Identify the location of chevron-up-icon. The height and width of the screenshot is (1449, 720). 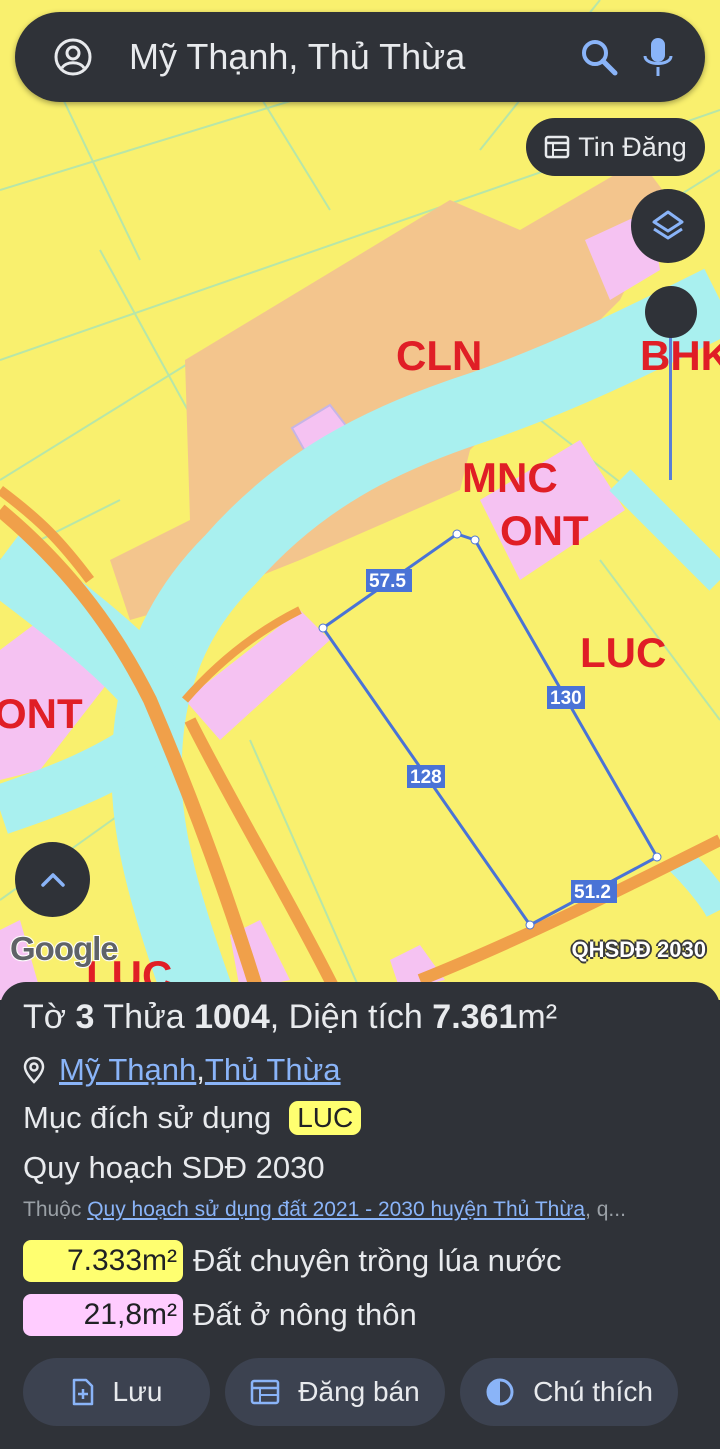
(52, 879).